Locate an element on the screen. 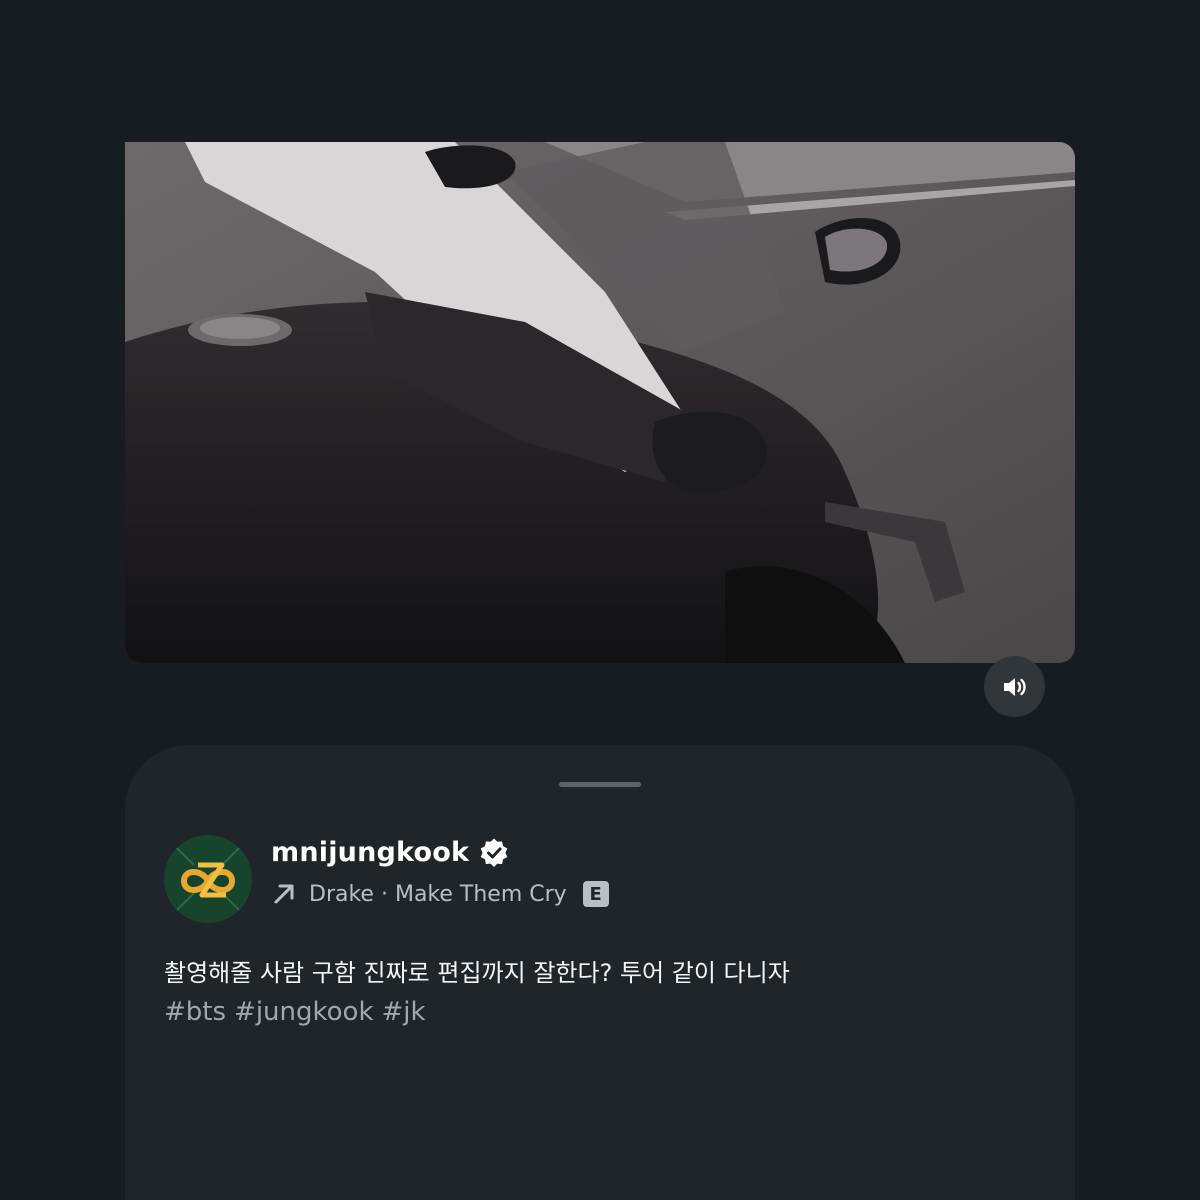 The width and height of the screenshot is (1200, 1200). mute-toggle-button is located at coordinates (1014, 686).